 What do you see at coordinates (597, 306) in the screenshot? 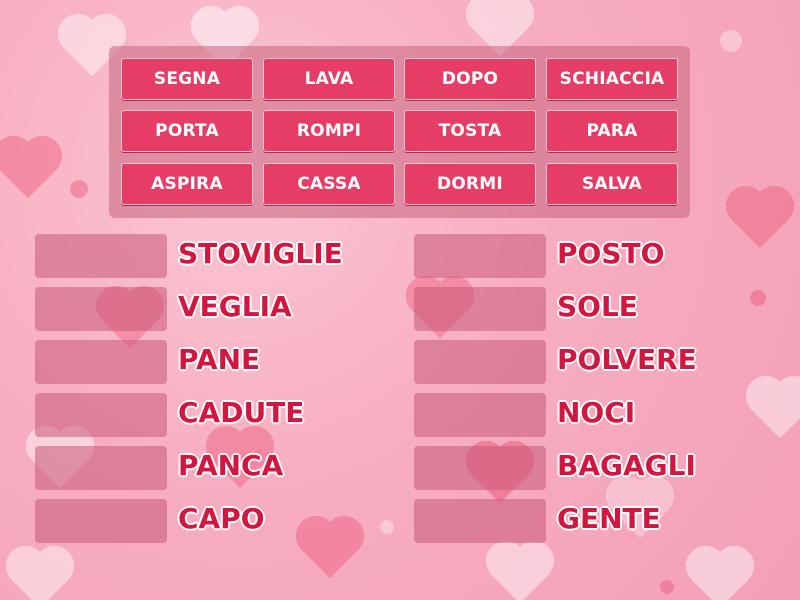
I see `target-word: SOLE` at bounding box center [597, 306].